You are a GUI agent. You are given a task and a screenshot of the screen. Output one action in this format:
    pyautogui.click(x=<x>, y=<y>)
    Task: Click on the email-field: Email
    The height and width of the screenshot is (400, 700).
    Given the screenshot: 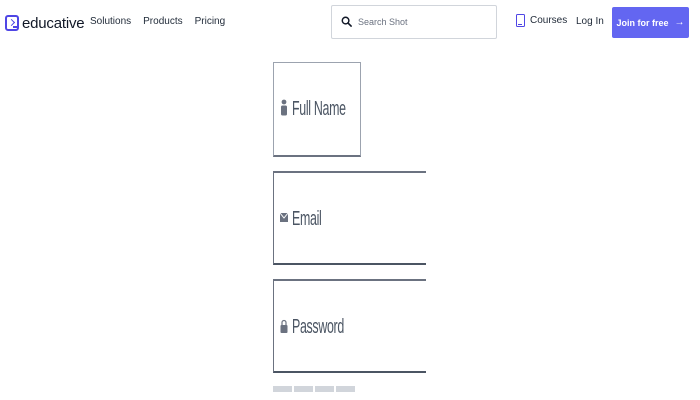 What is the action you would take?
    pyautogui.click(x=349, y=218)
    